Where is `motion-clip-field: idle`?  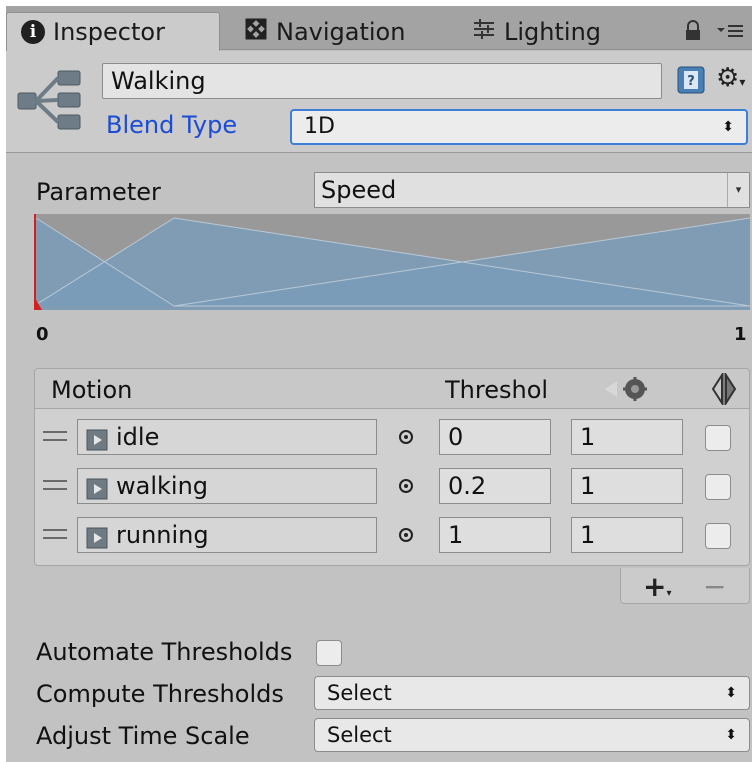 motion-clip-field: idle is located at coordinates (227, 437).